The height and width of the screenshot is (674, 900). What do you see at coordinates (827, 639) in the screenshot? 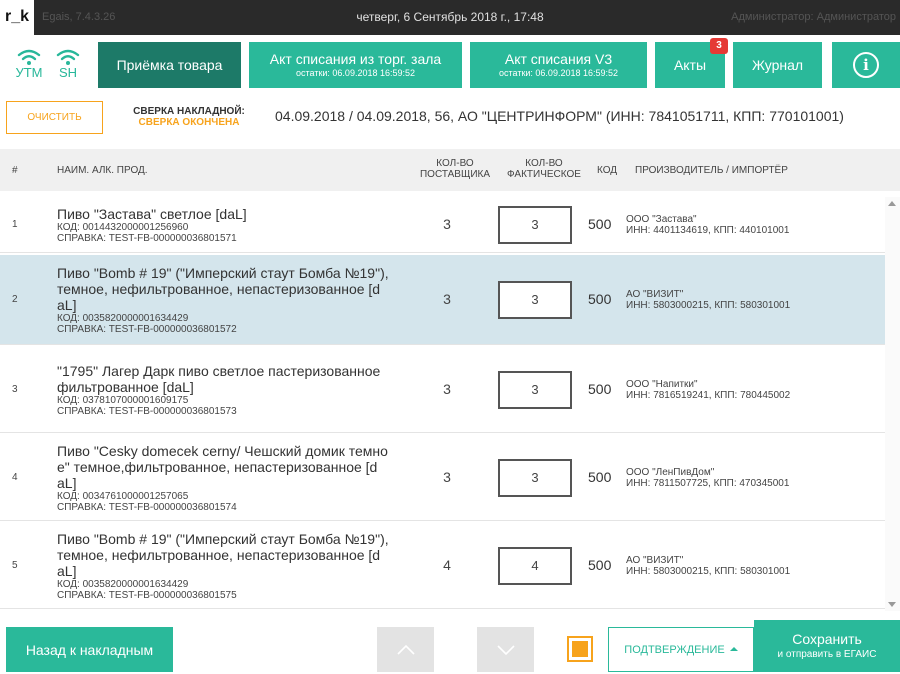
I see `save-label: Сохранить` at bounding box center [827, 639].